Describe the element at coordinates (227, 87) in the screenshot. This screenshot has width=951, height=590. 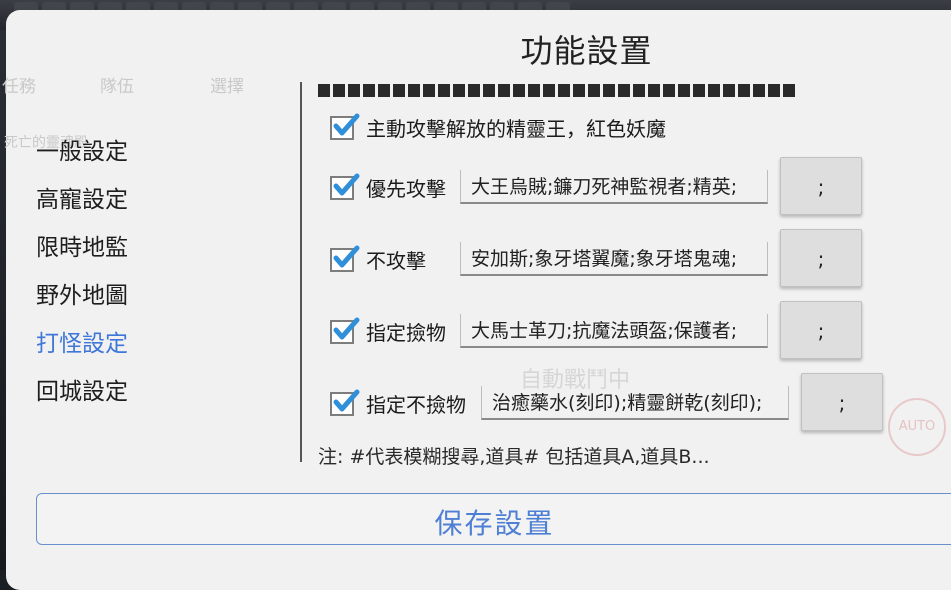
I see `watermark-tab-select: 選擇` at that location.